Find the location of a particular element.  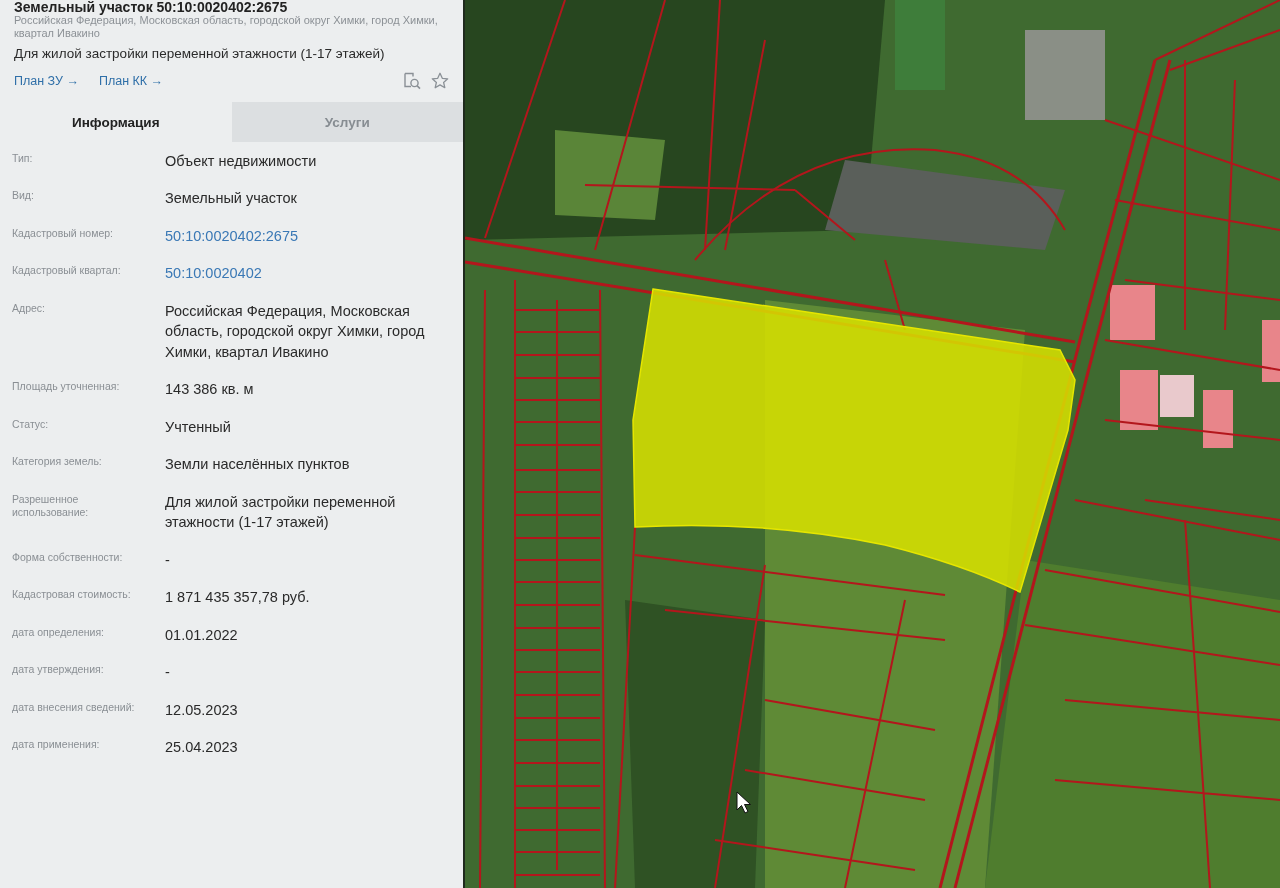

field-label: Форма собственности: is located at coordinates (67, 556).